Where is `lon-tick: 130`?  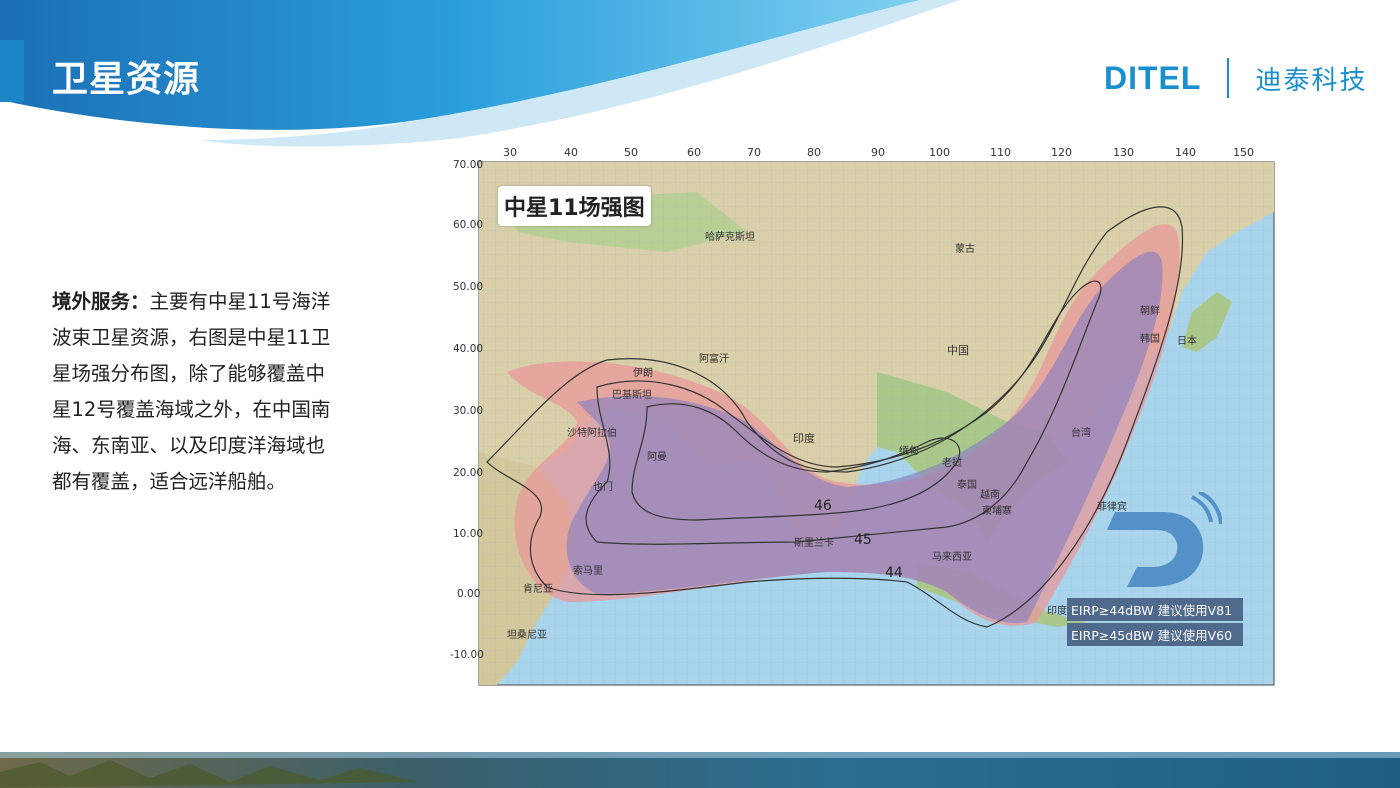 lon-tick: 130 is located at coordinates (1123, 152).